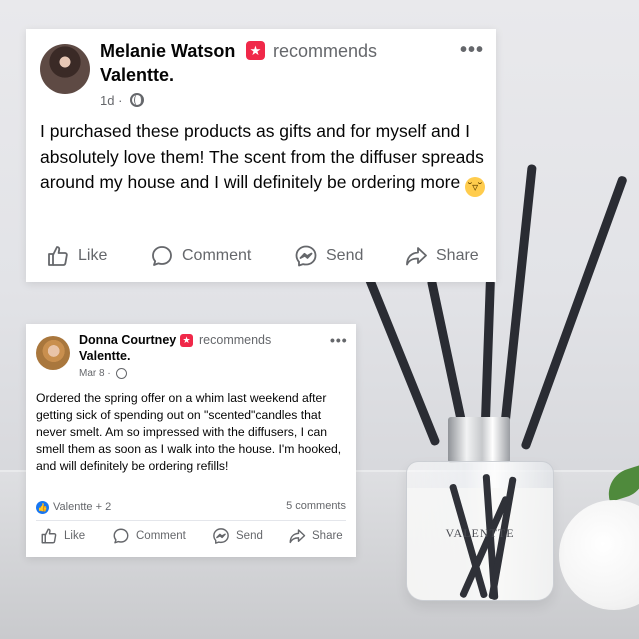 This screenshot has width=639, height=639. Describe the element at coordinates (107, 100) in the screenshot. I see `post-time-text: 1d` at that location.